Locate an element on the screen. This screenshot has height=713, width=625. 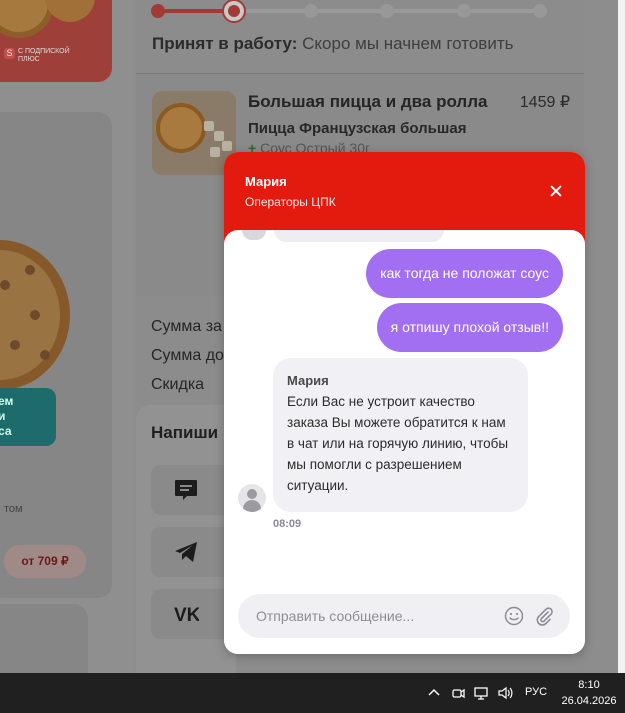
clock-date: 26.04.2026 is located at coordinates (589, 701).